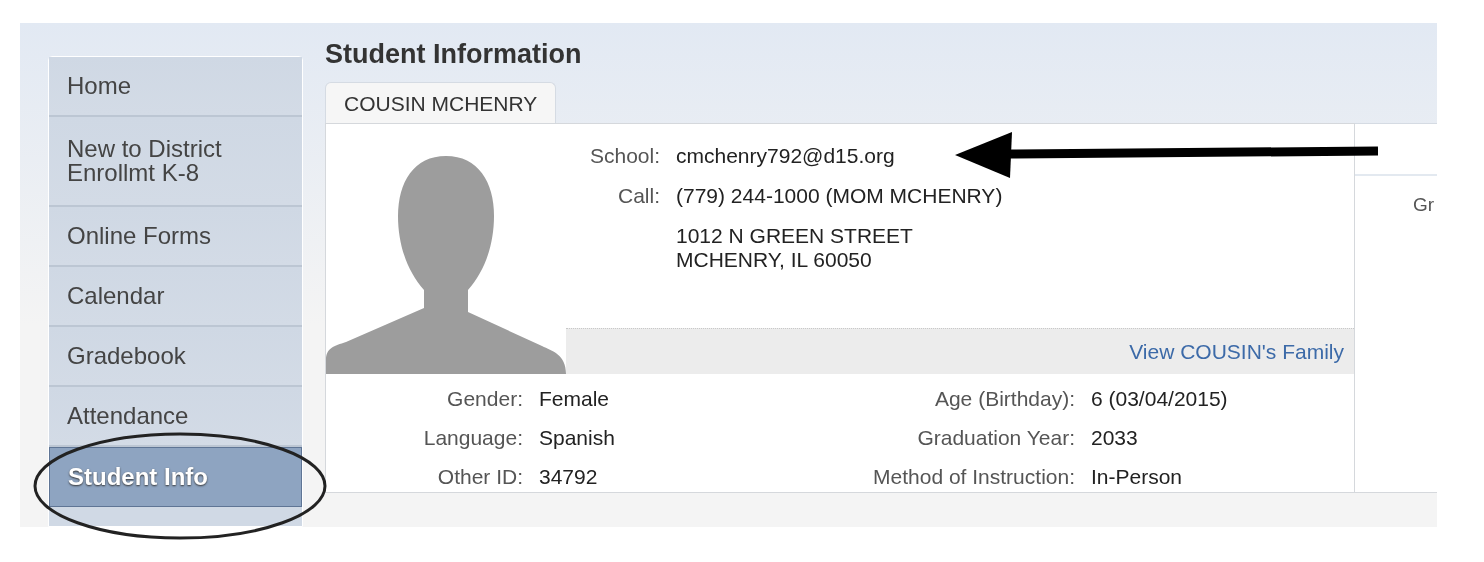  Describe the element at coordinates (624, 156) in the screenshot. I see `field-label: School:` at that location.